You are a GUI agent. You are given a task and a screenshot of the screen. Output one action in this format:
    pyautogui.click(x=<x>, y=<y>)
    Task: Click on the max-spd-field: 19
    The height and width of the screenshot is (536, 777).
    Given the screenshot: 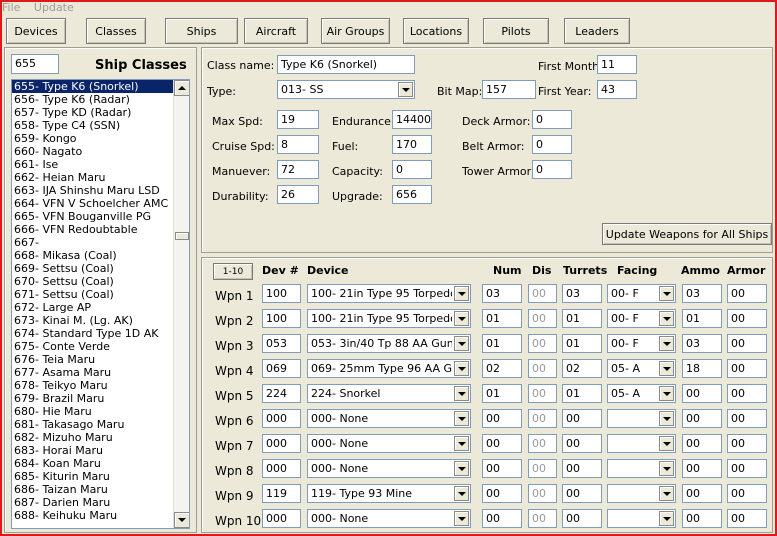 What is the action you would take?
    pyautogui.click(x=298, y=119)
    